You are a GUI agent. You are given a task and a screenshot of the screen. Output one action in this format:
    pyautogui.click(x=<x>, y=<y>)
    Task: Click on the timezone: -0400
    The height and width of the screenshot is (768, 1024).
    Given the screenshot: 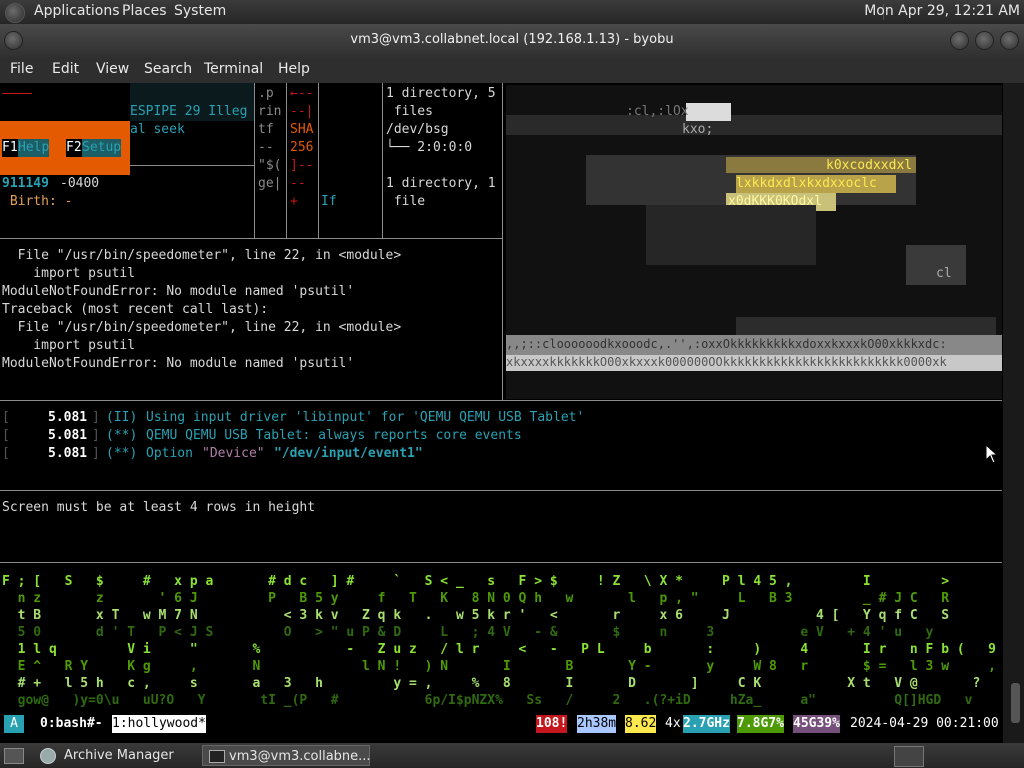 What is the action you would take?
    pyautogui.click(x=80, y=183)
    